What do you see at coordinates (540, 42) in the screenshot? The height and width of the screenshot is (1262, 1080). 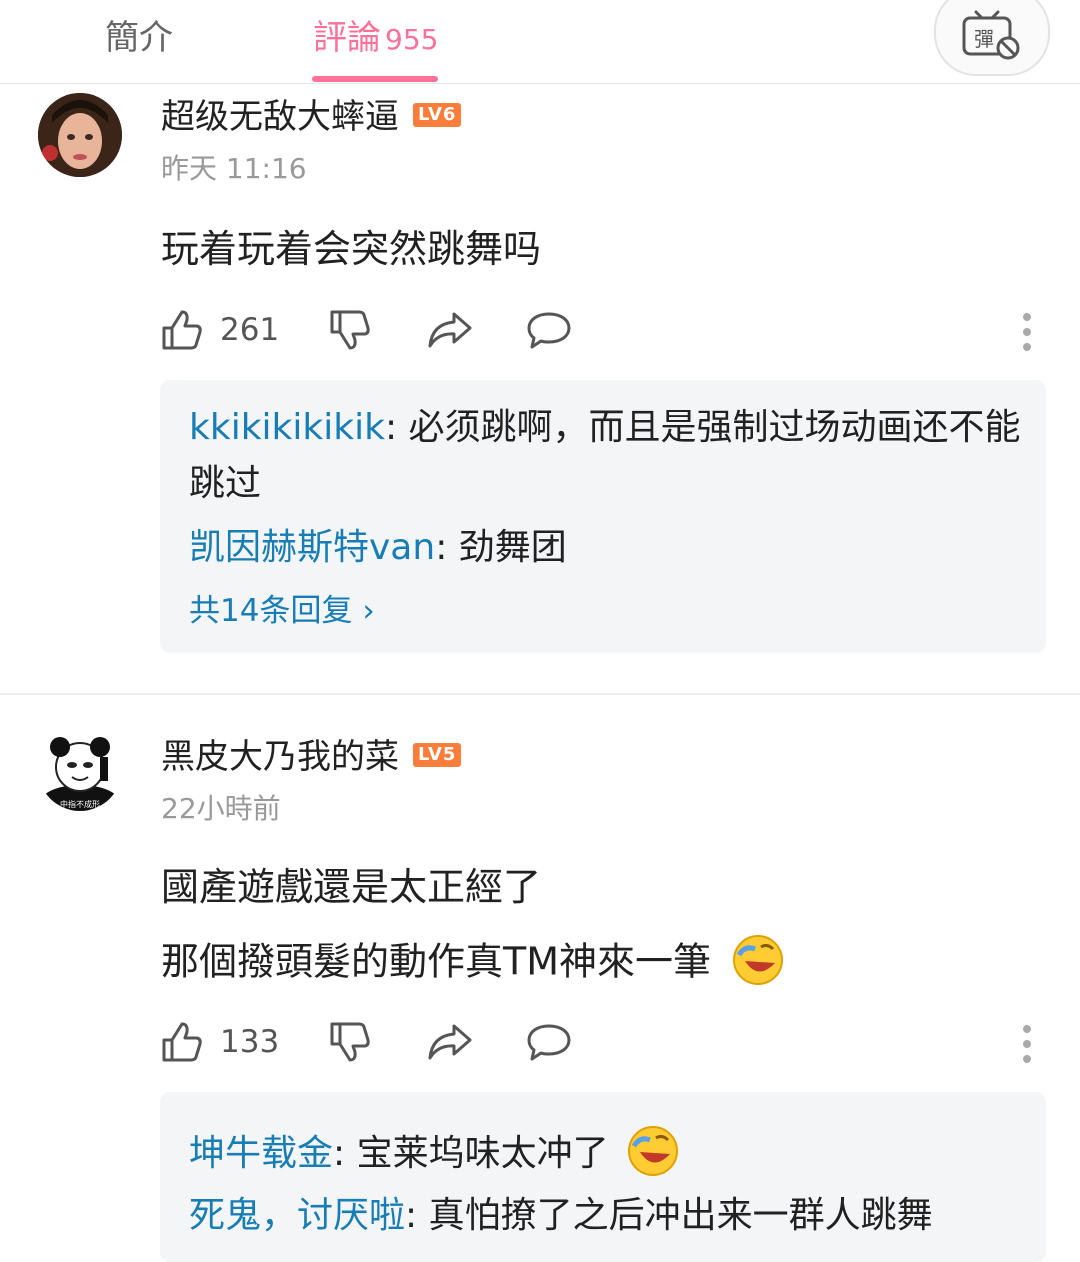 I see `tab-bar: 簡介 評論 955 彈` at bounding box center [540, 42].